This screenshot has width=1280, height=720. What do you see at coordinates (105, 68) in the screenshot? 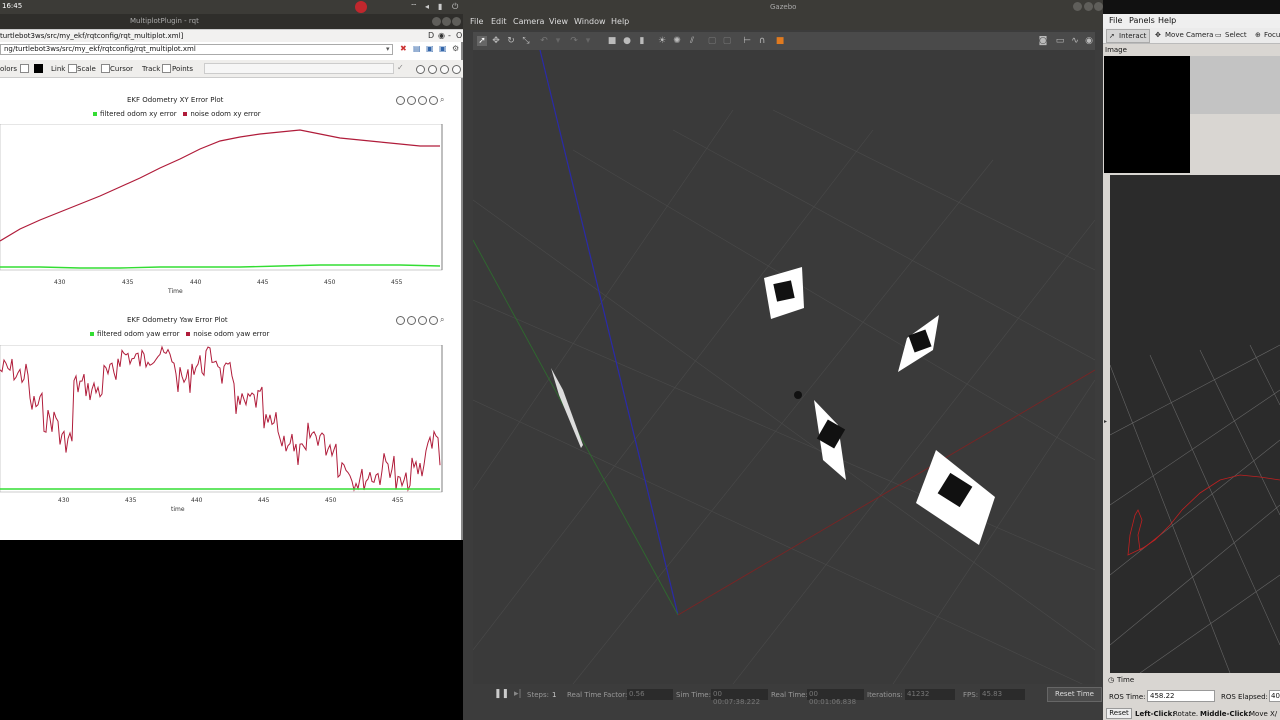
I see `cursor-checkbox` at bounding box center [105, 68].